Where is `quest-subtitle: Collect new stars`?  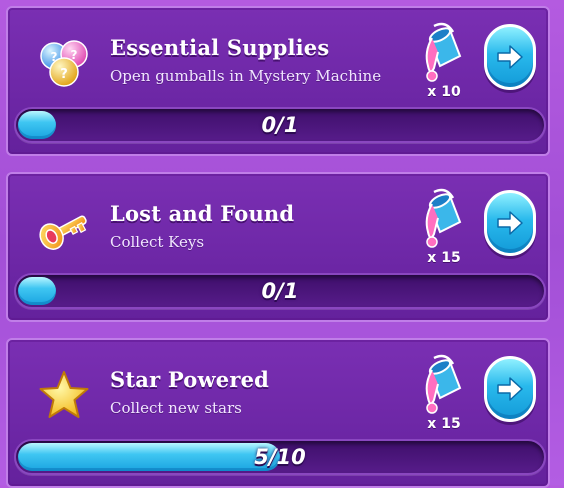 quest-subtitle: Collect new stars is located at coordinates (176, 408).